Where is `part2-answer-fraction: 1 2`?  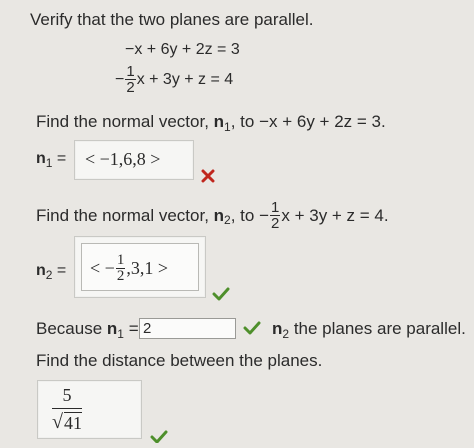
part2-answer-fraction: 1 2 is located at coordinates (120, 268).